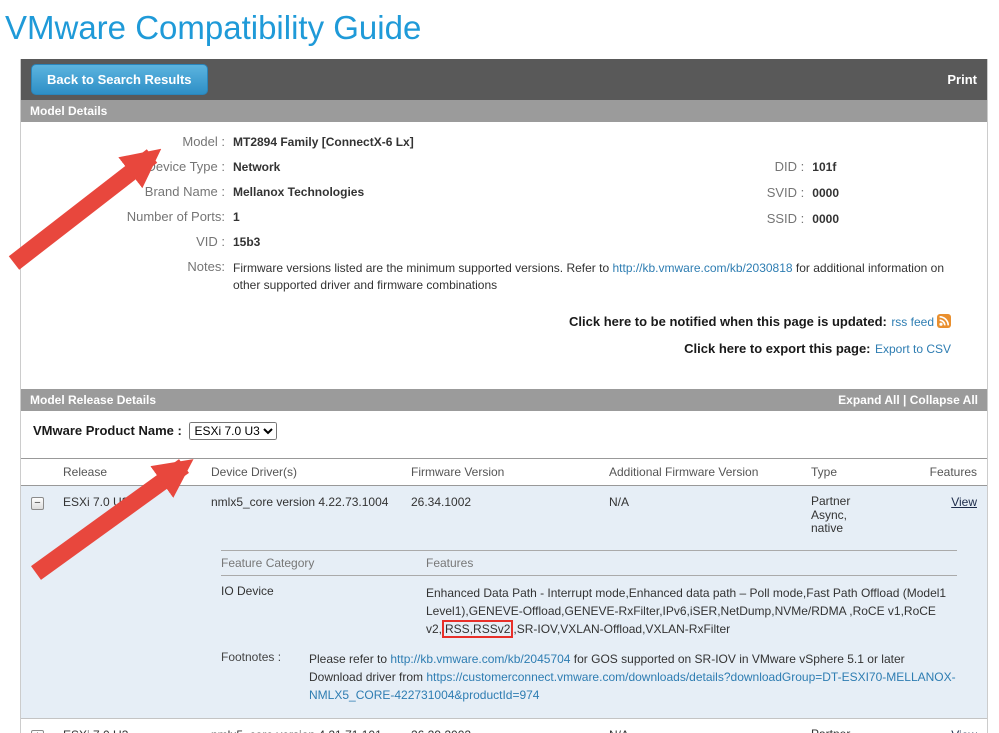 The image size is (999, 733). Describe the element at coordinates (962, 79) in the screenshot. I see `print-link: Print` at that location.